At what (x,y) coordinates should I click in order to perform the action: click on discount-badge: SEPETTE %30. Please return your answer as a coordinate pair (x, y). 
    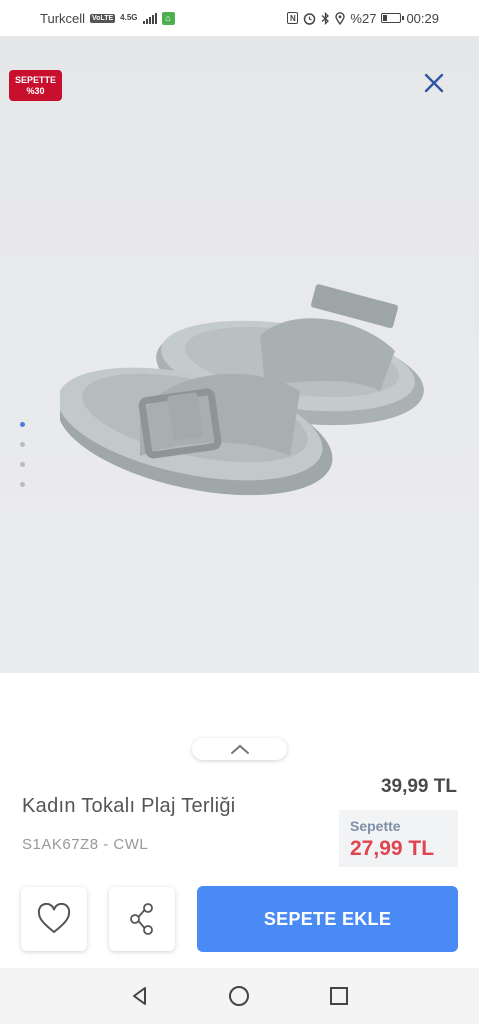
    Looking at the image, I should click on (35, 85).